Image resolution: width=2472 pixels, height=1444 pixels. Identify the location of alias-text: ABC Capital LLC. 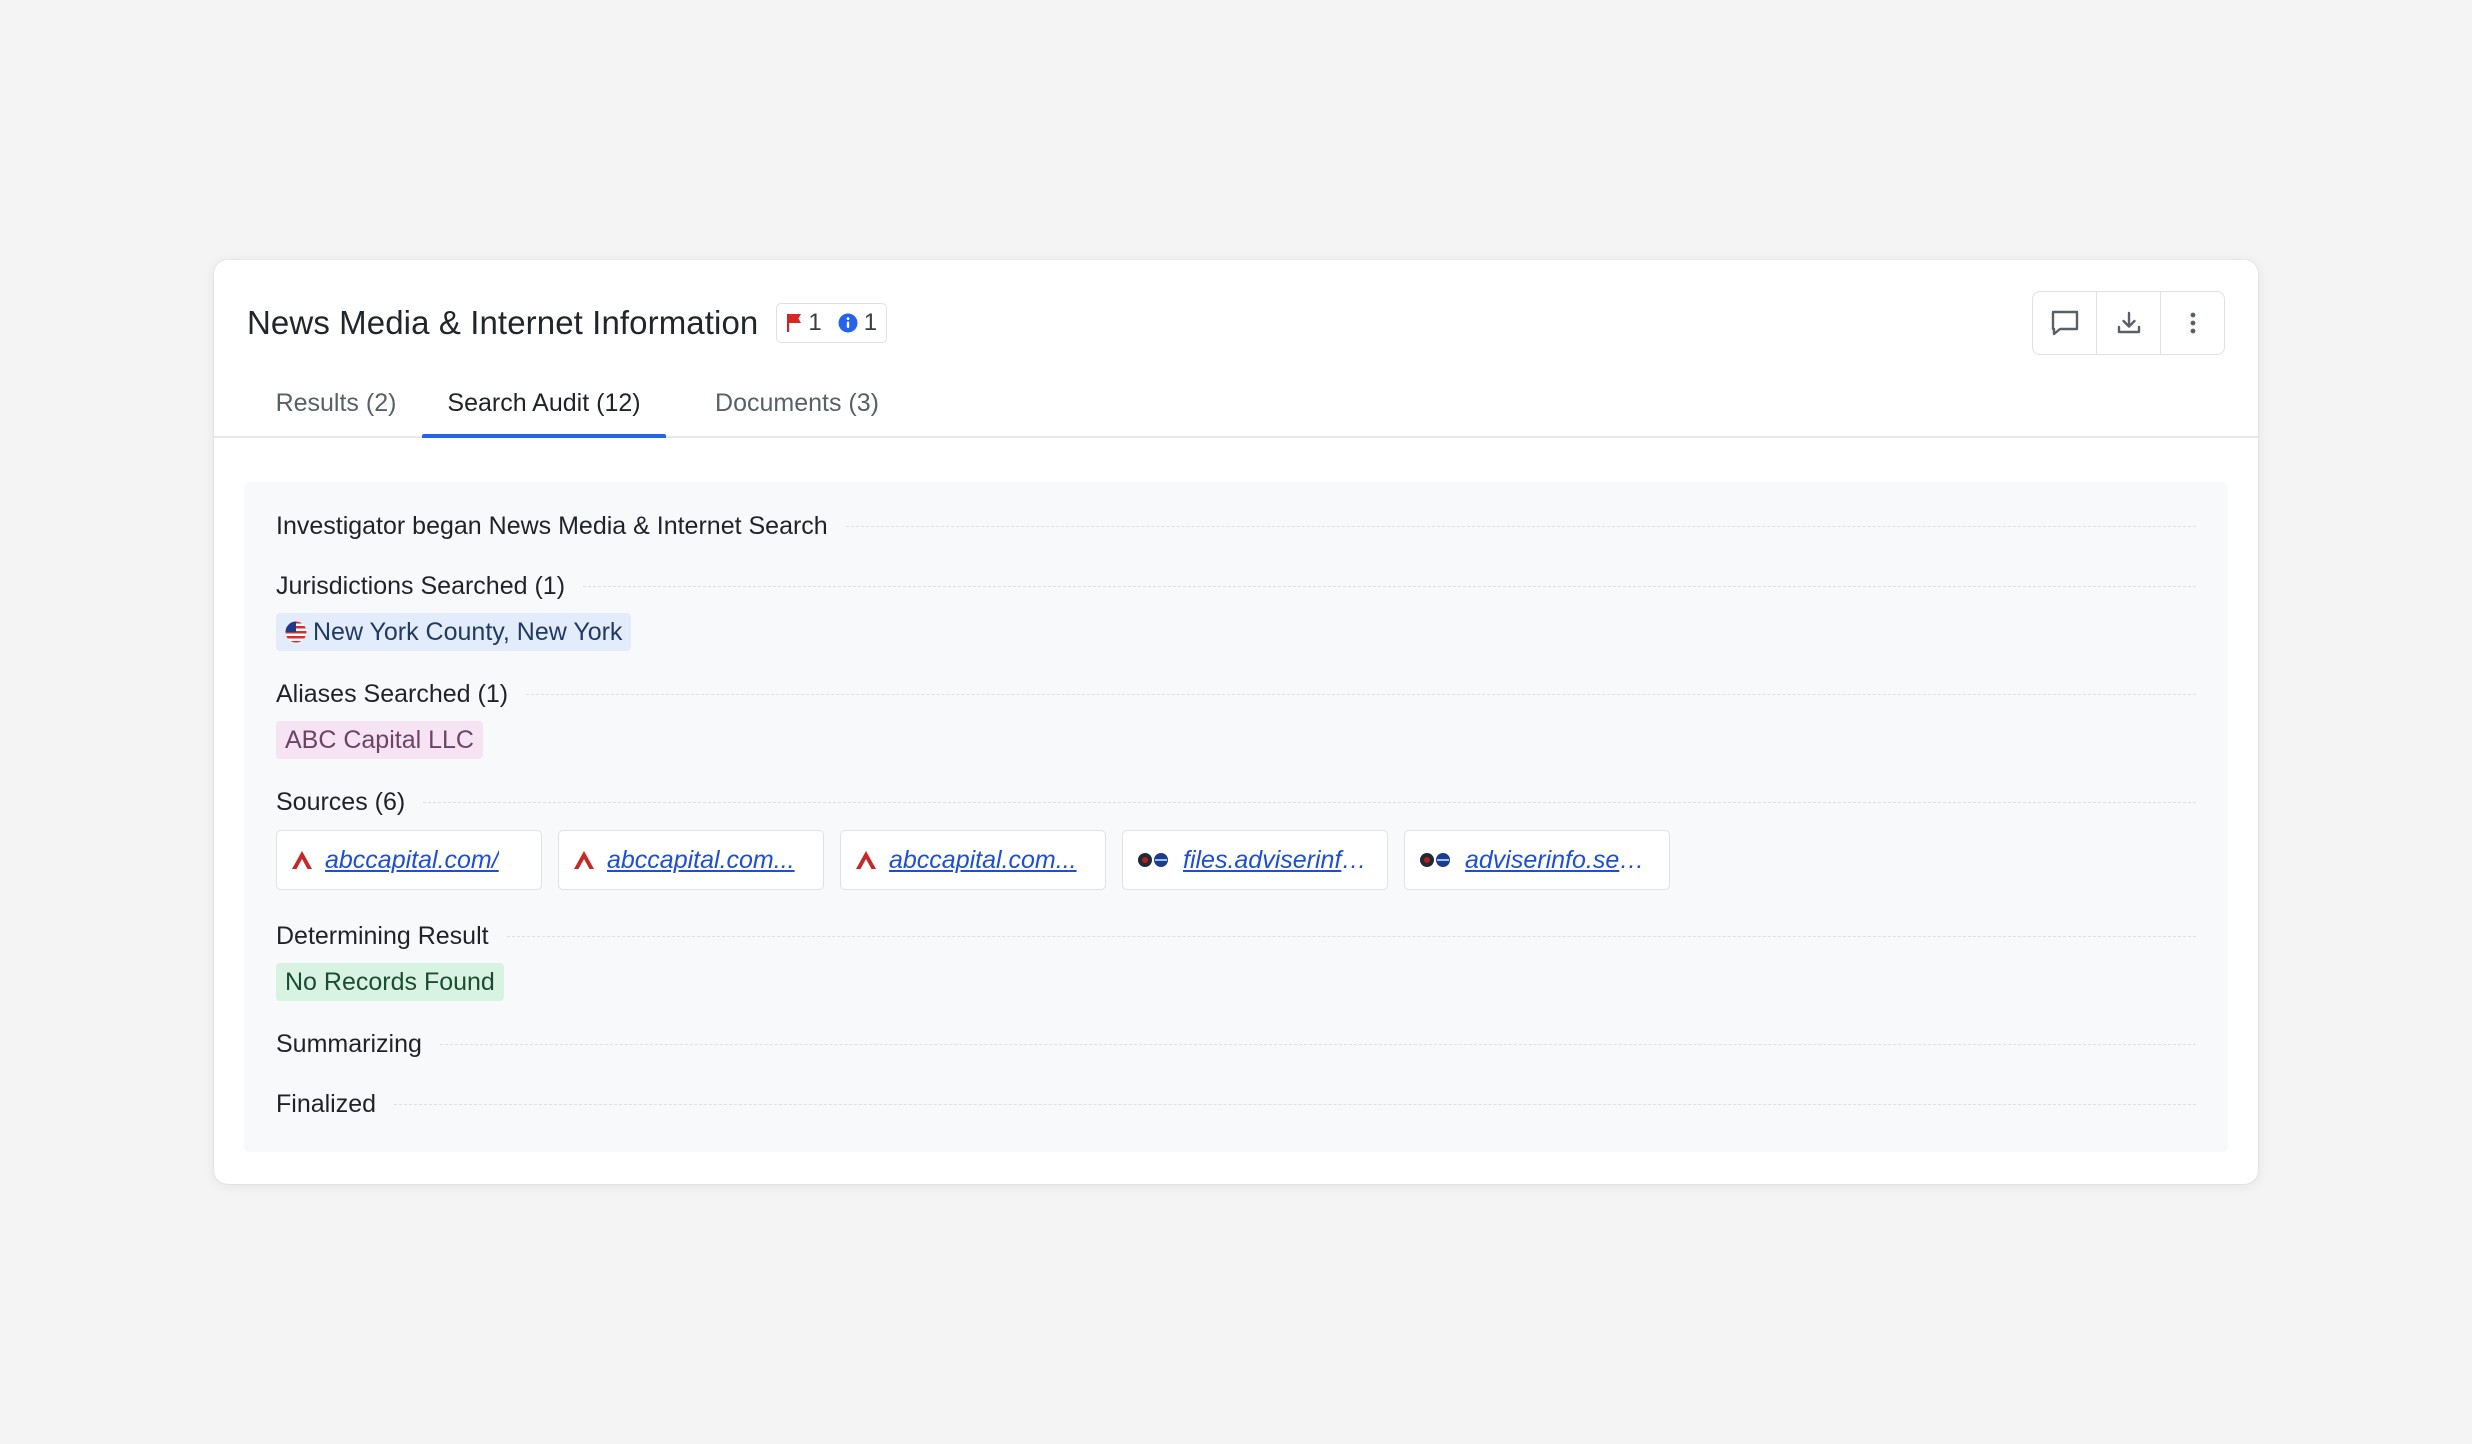
(379, 740).